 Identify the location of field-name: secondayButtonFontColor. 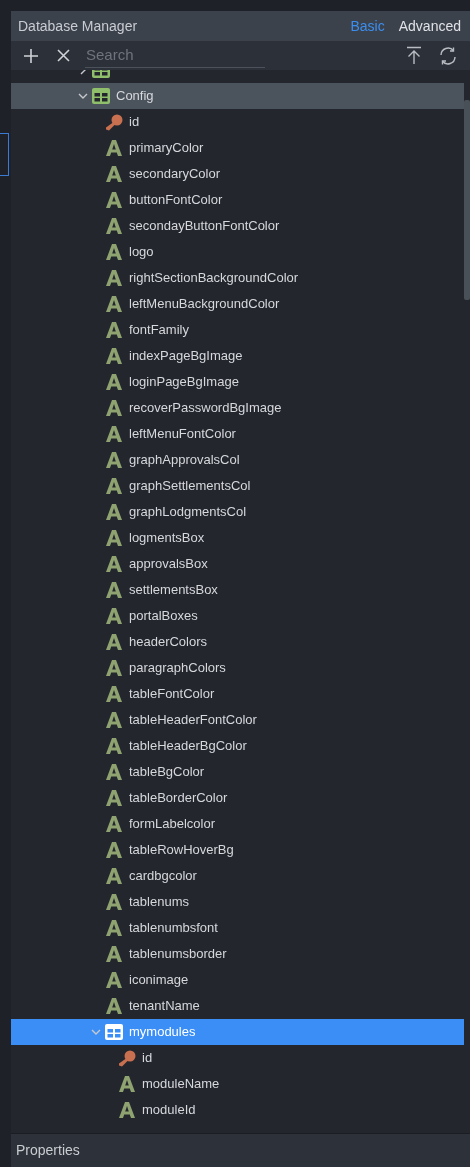
(204, 226).